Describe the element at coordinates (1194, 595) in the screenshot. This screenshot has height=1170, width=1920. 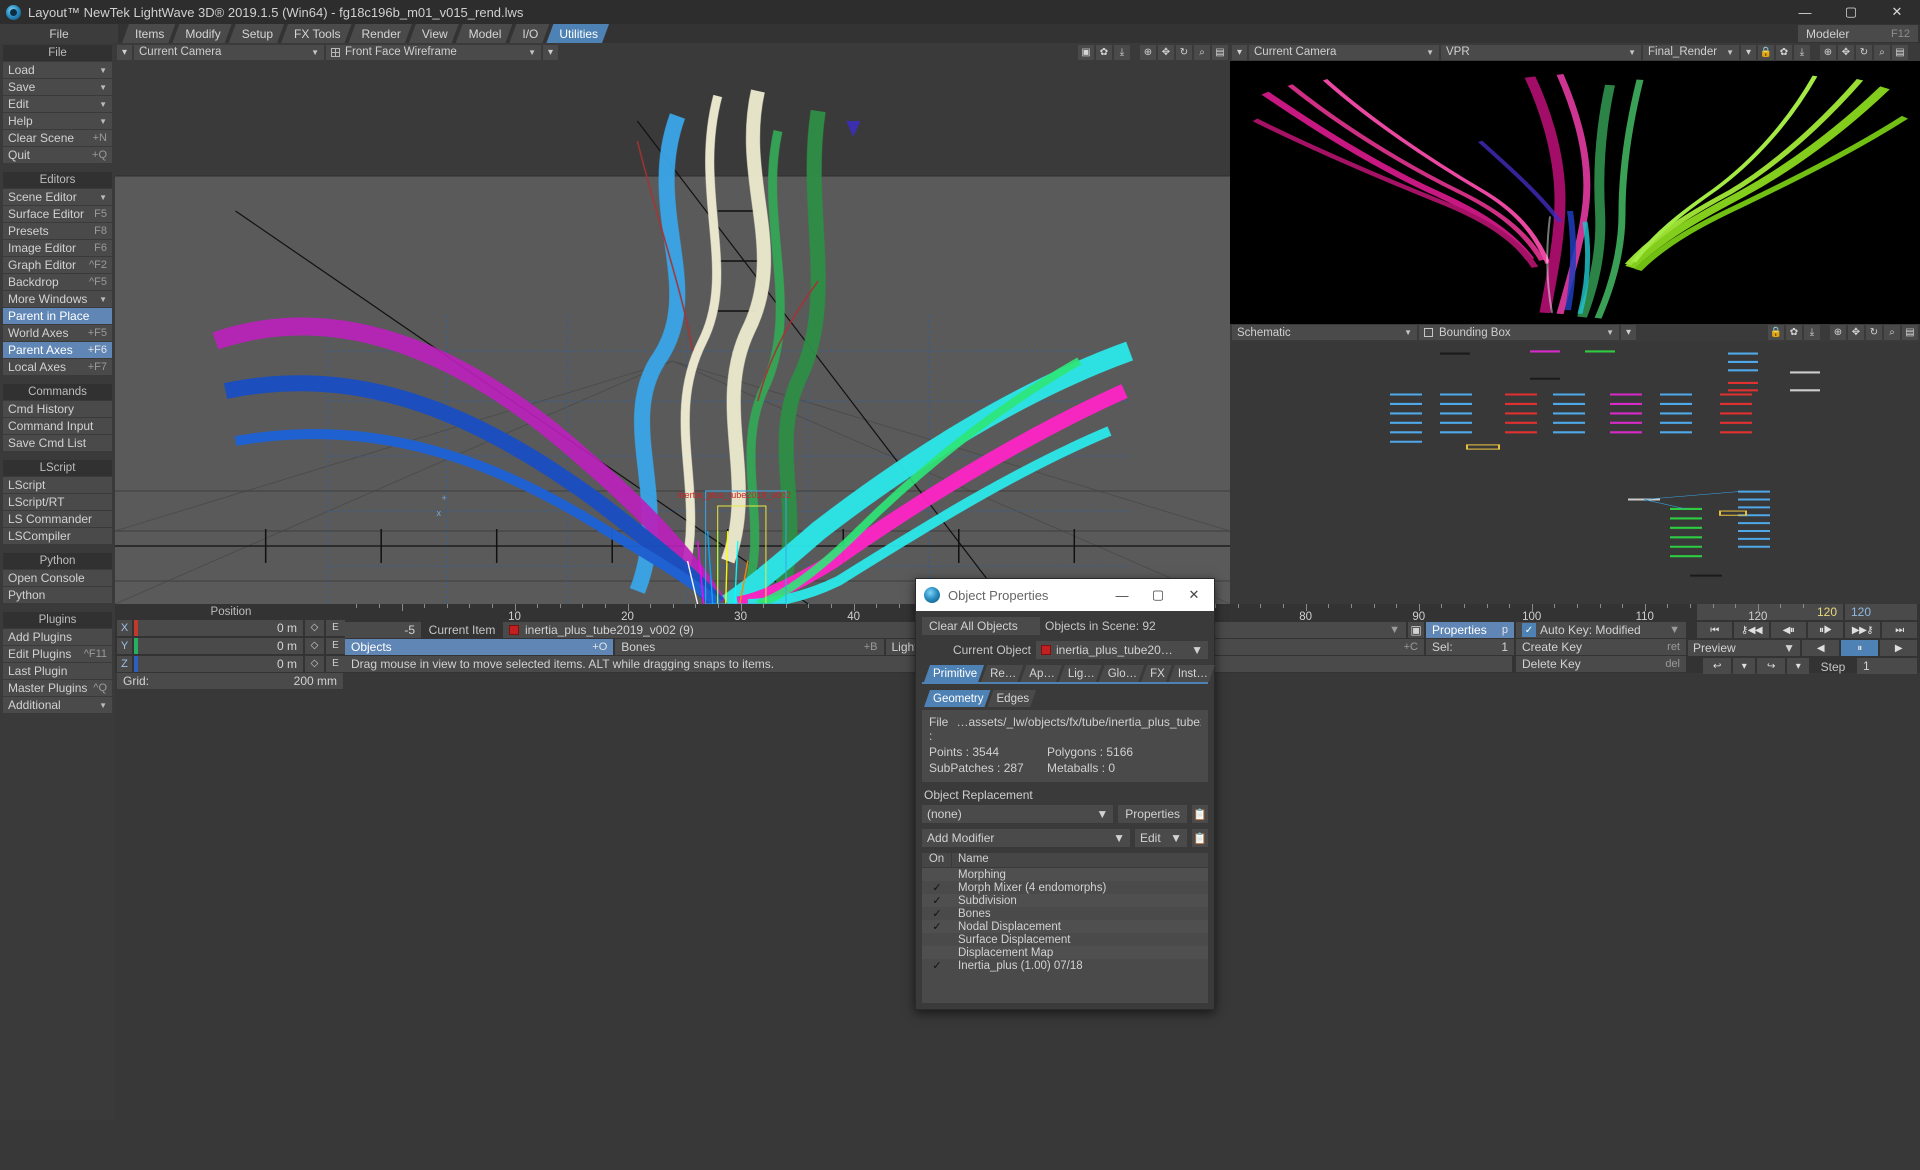
I see `dialog-close-button: ✕` at that location.